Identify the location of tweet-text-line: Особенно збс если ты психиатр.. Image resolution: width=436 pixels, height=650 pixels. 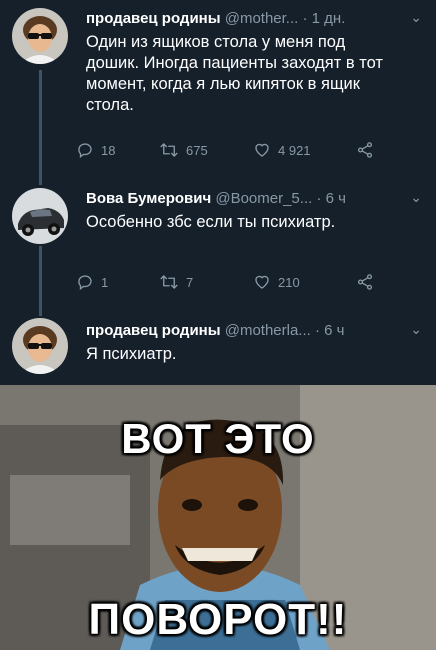
(211, 222).